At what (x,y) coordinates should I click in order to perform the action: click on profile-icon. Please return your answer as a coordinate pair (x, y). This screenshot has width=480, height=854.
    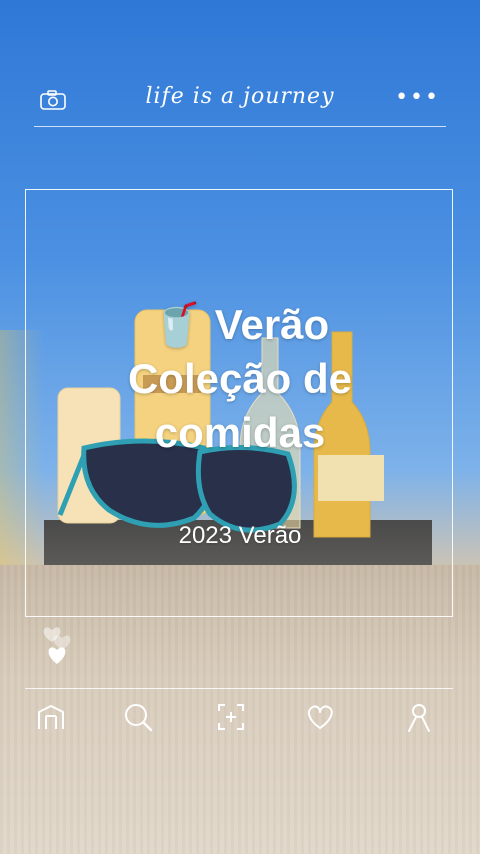
    Looking at the image, I should click on (419, 717).